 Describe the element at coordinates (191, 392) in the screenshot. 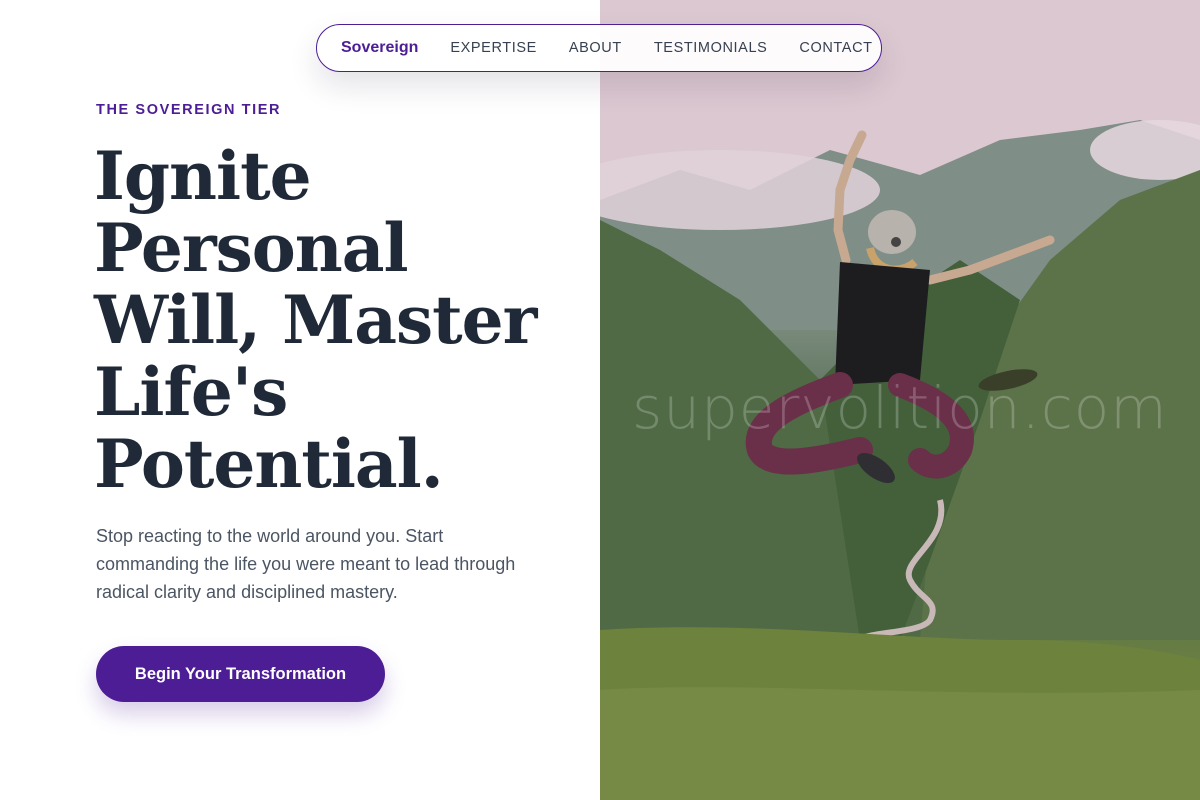

I see `headline-line: Life's` at that location.